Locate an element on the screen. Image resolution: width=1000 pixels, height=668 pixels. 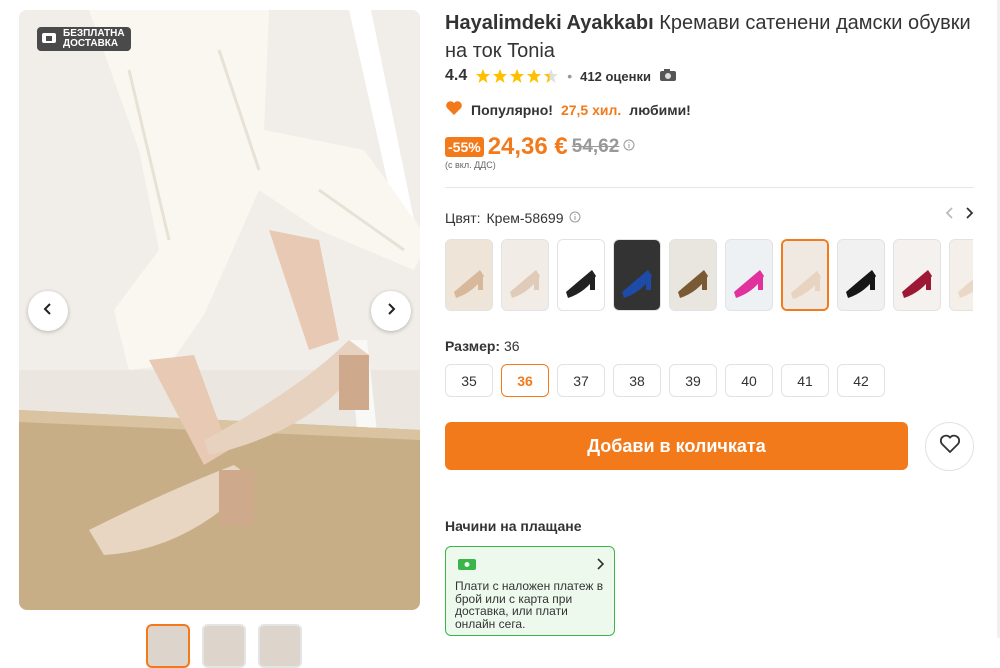
product-brand: Hayalimdeki Ayakkabı is located at coordinates (549, 23).